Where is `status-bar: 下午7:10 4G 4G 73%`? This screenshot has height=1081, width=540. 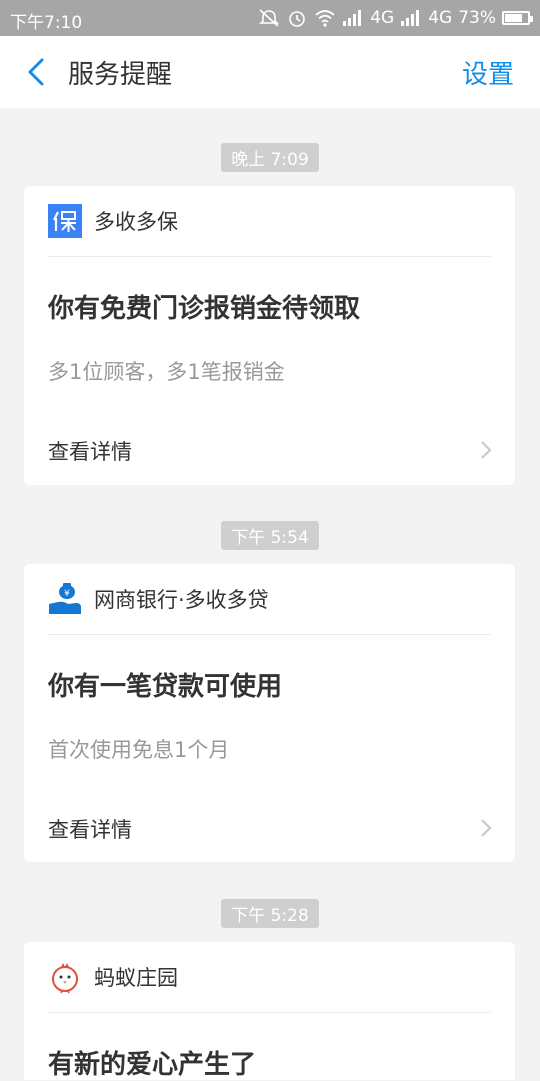 status-bar: 下午7:10 4G 4G 73% is located at coordinates (270, 18).